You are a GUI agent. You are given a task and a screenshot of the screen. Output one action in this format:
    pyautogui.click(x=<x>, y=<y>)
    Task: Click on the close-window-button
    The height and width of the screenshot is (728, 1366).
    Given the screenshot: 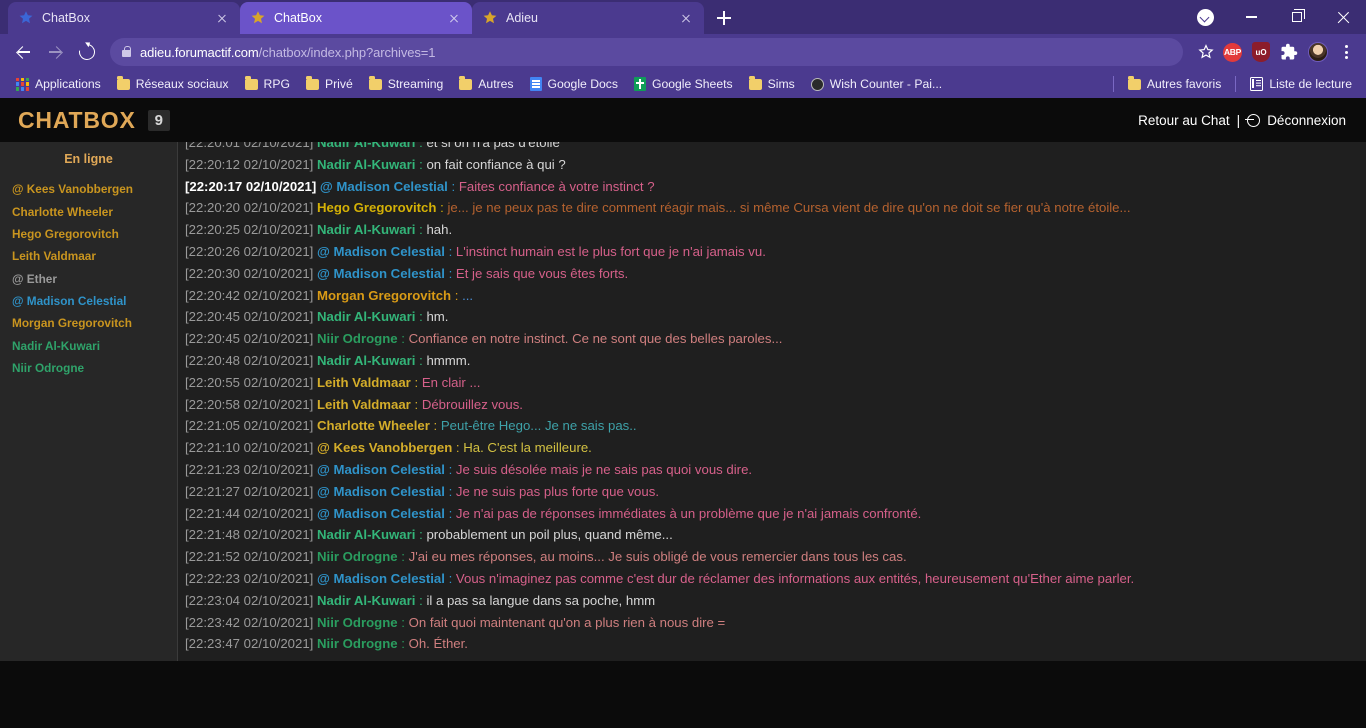 What is the action you would take?
    pyautogui.click(x=1343, y=17)
    